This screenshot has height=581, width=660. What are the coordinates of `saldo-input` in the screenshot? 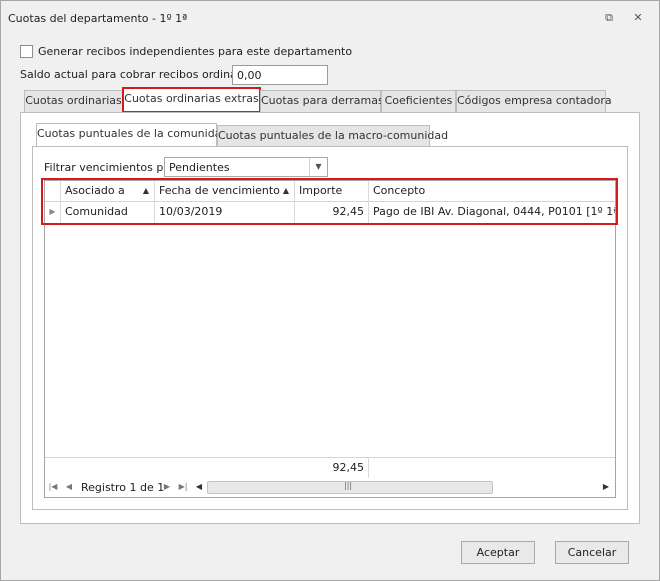 It's located at (280, 75).